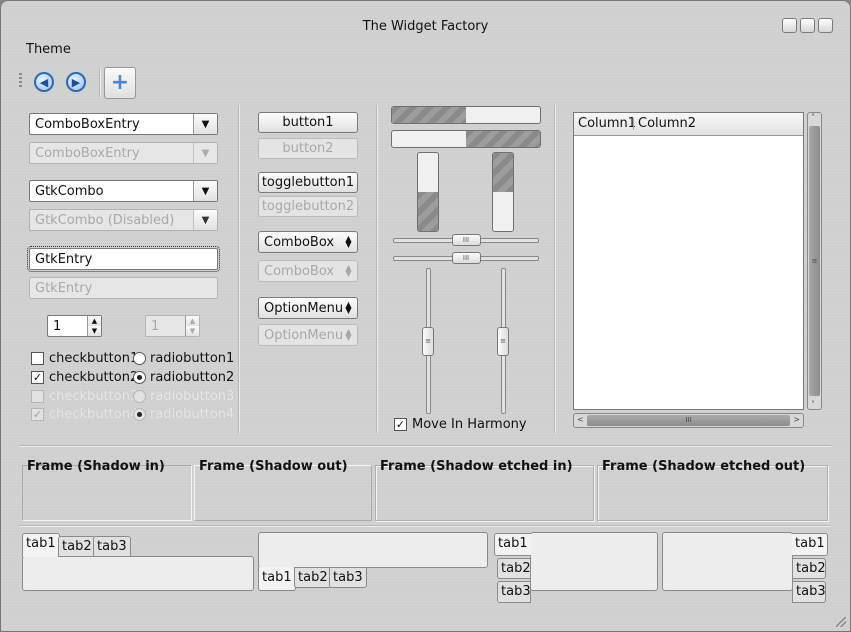 The image size is (851, 632). I want to click on tree-vertical-scrollbar: ˄ ≡ ˅, so click(814, 261).